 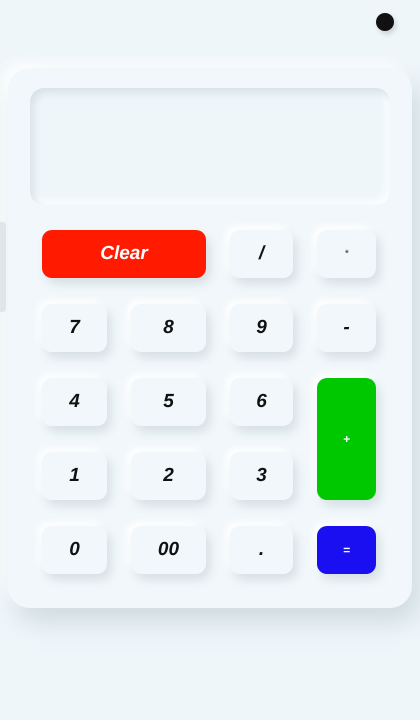 What do you see at coordinates (261, 328) in the screenshot?
I see `digit-key: 9` at bounding box center [261, 328].